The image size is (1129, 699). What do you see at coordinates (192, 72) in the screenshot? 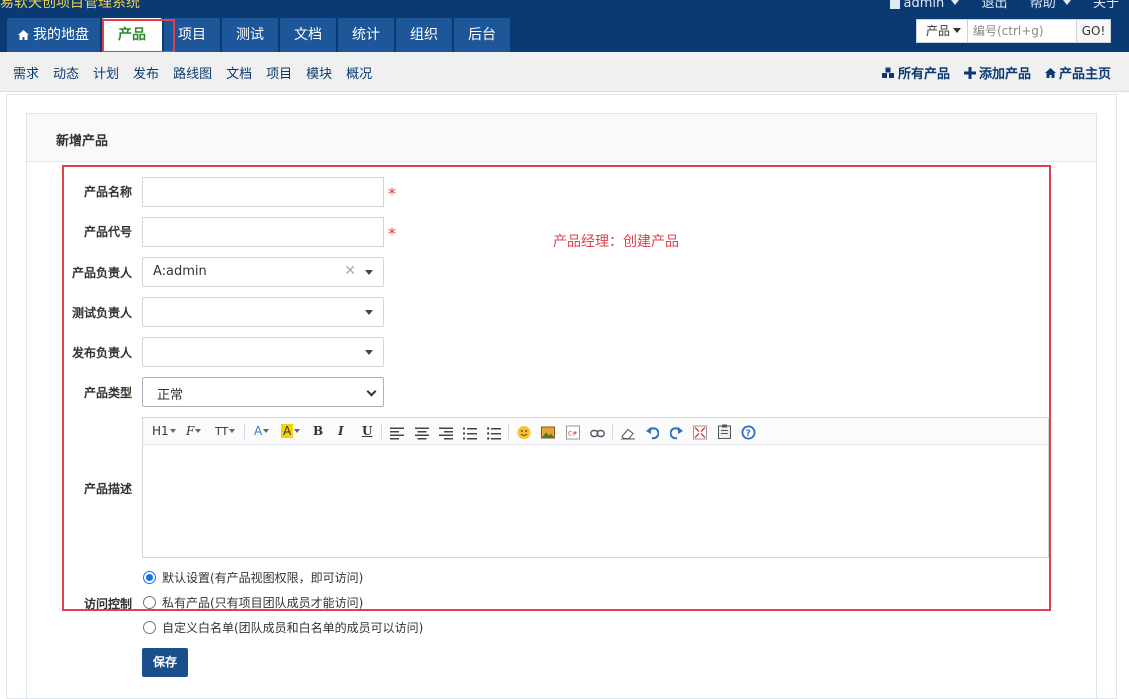
I see `subnav-roadmap: 路线图` at bounding box center [192, 72].